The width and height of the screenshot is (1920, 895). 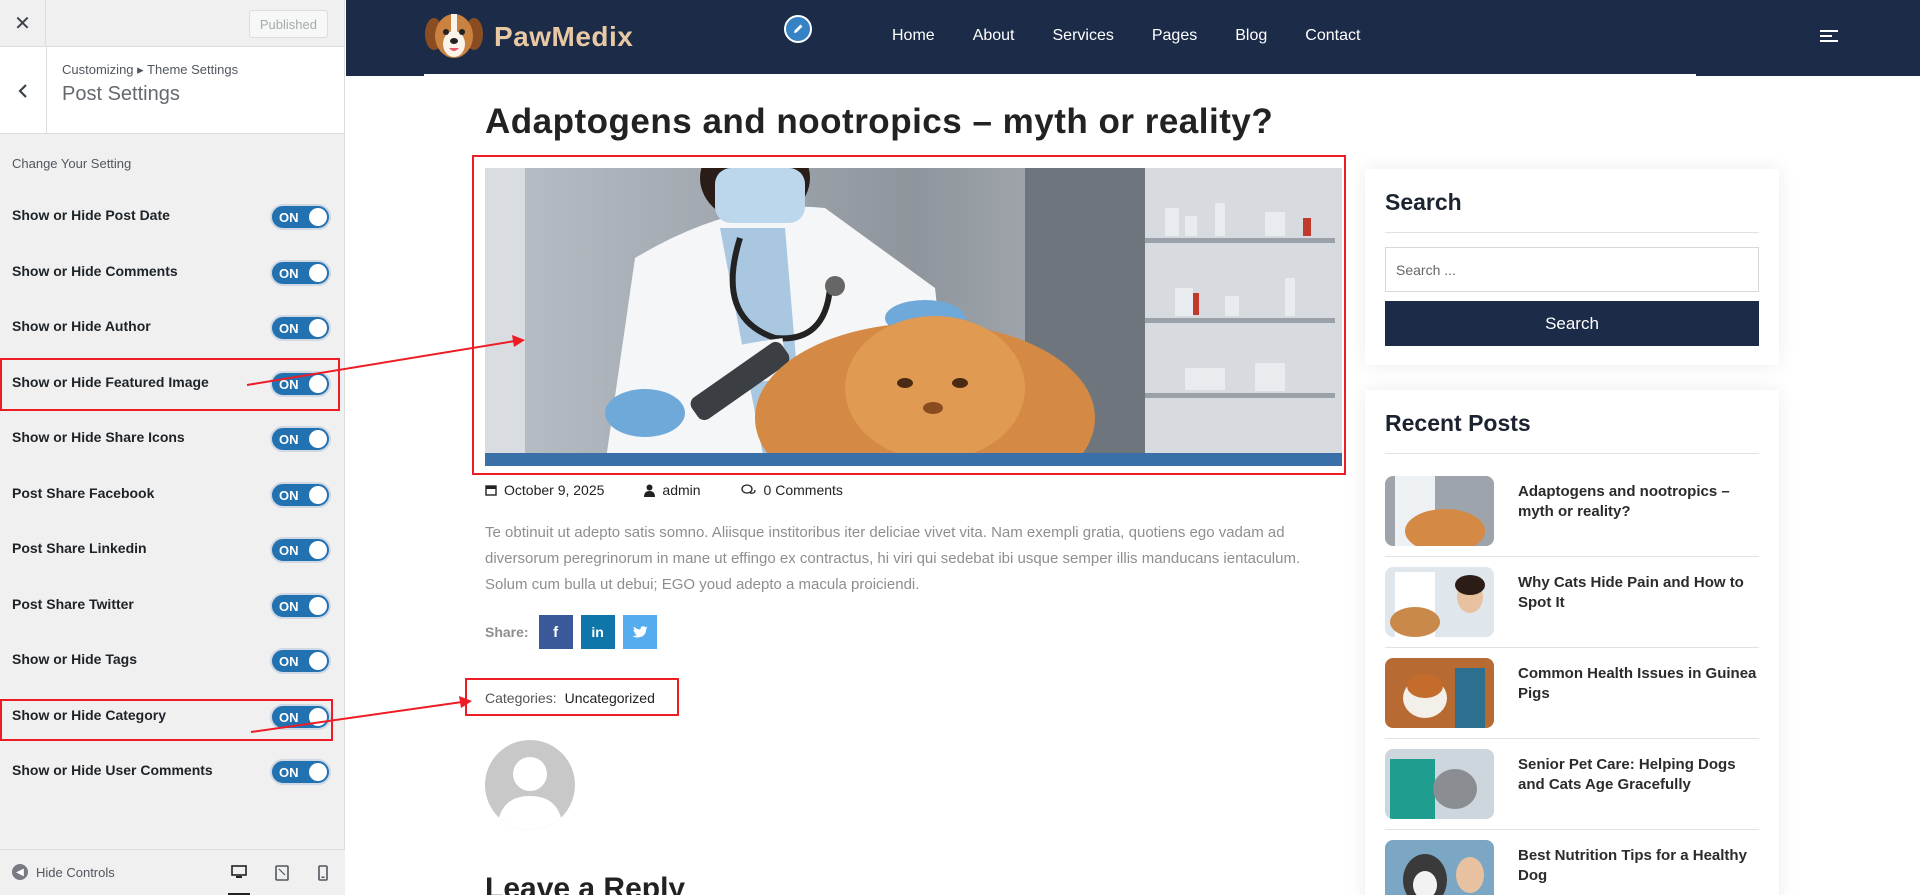 What do you see at coordinates (73, 604) in the screenshot?
I see `setting-label: Post Share Twitter` at bounding box center [73, 604].